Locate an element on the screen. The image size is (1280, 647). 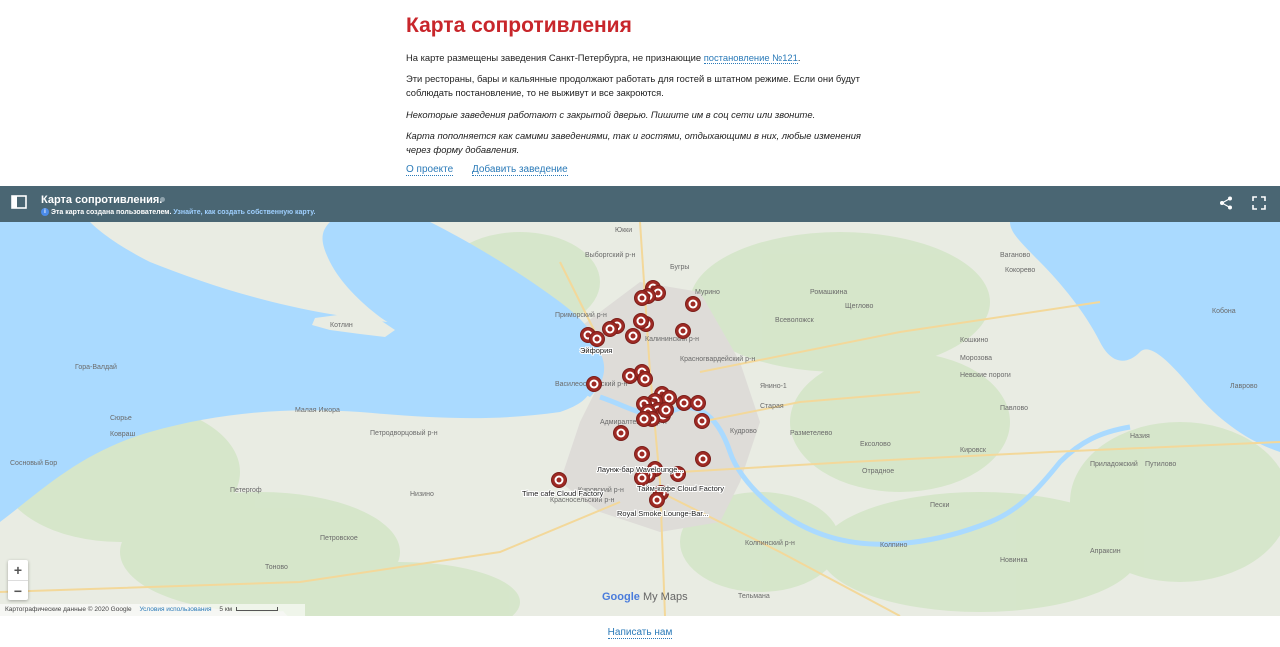
place-label: Петровское is located at coordinates (339, 538).